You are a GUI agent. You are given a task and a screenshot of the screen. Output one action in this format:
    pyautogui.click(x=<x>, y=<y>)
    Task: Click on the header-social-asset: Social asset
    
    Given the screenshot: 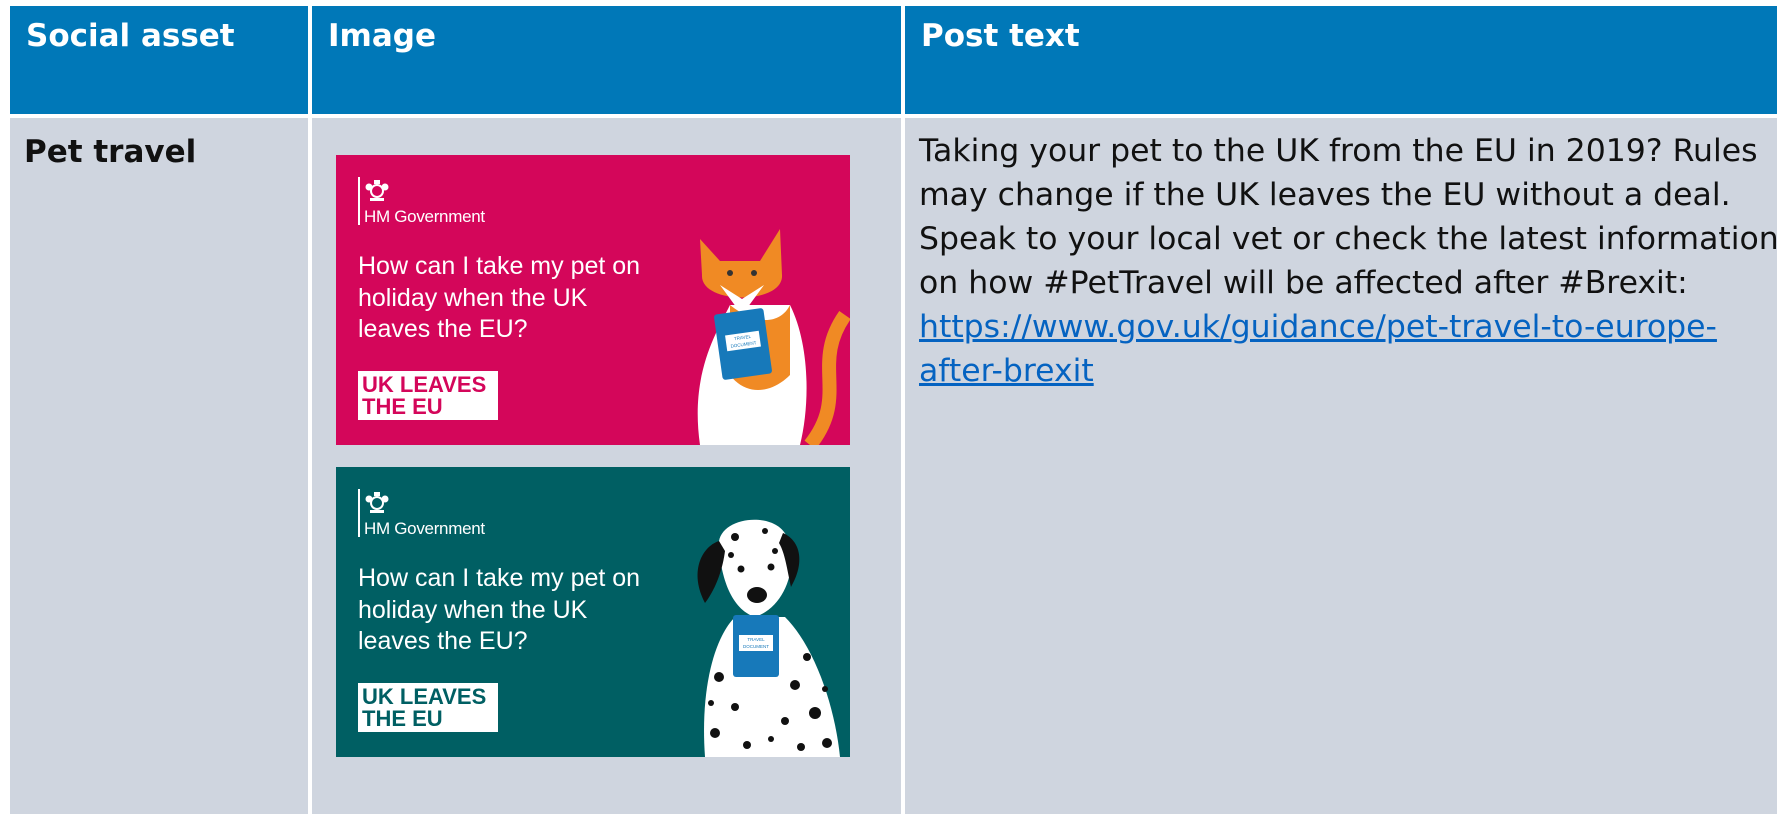 What is the action you would take?
    pyautogui.click(x=159, y=60)
    